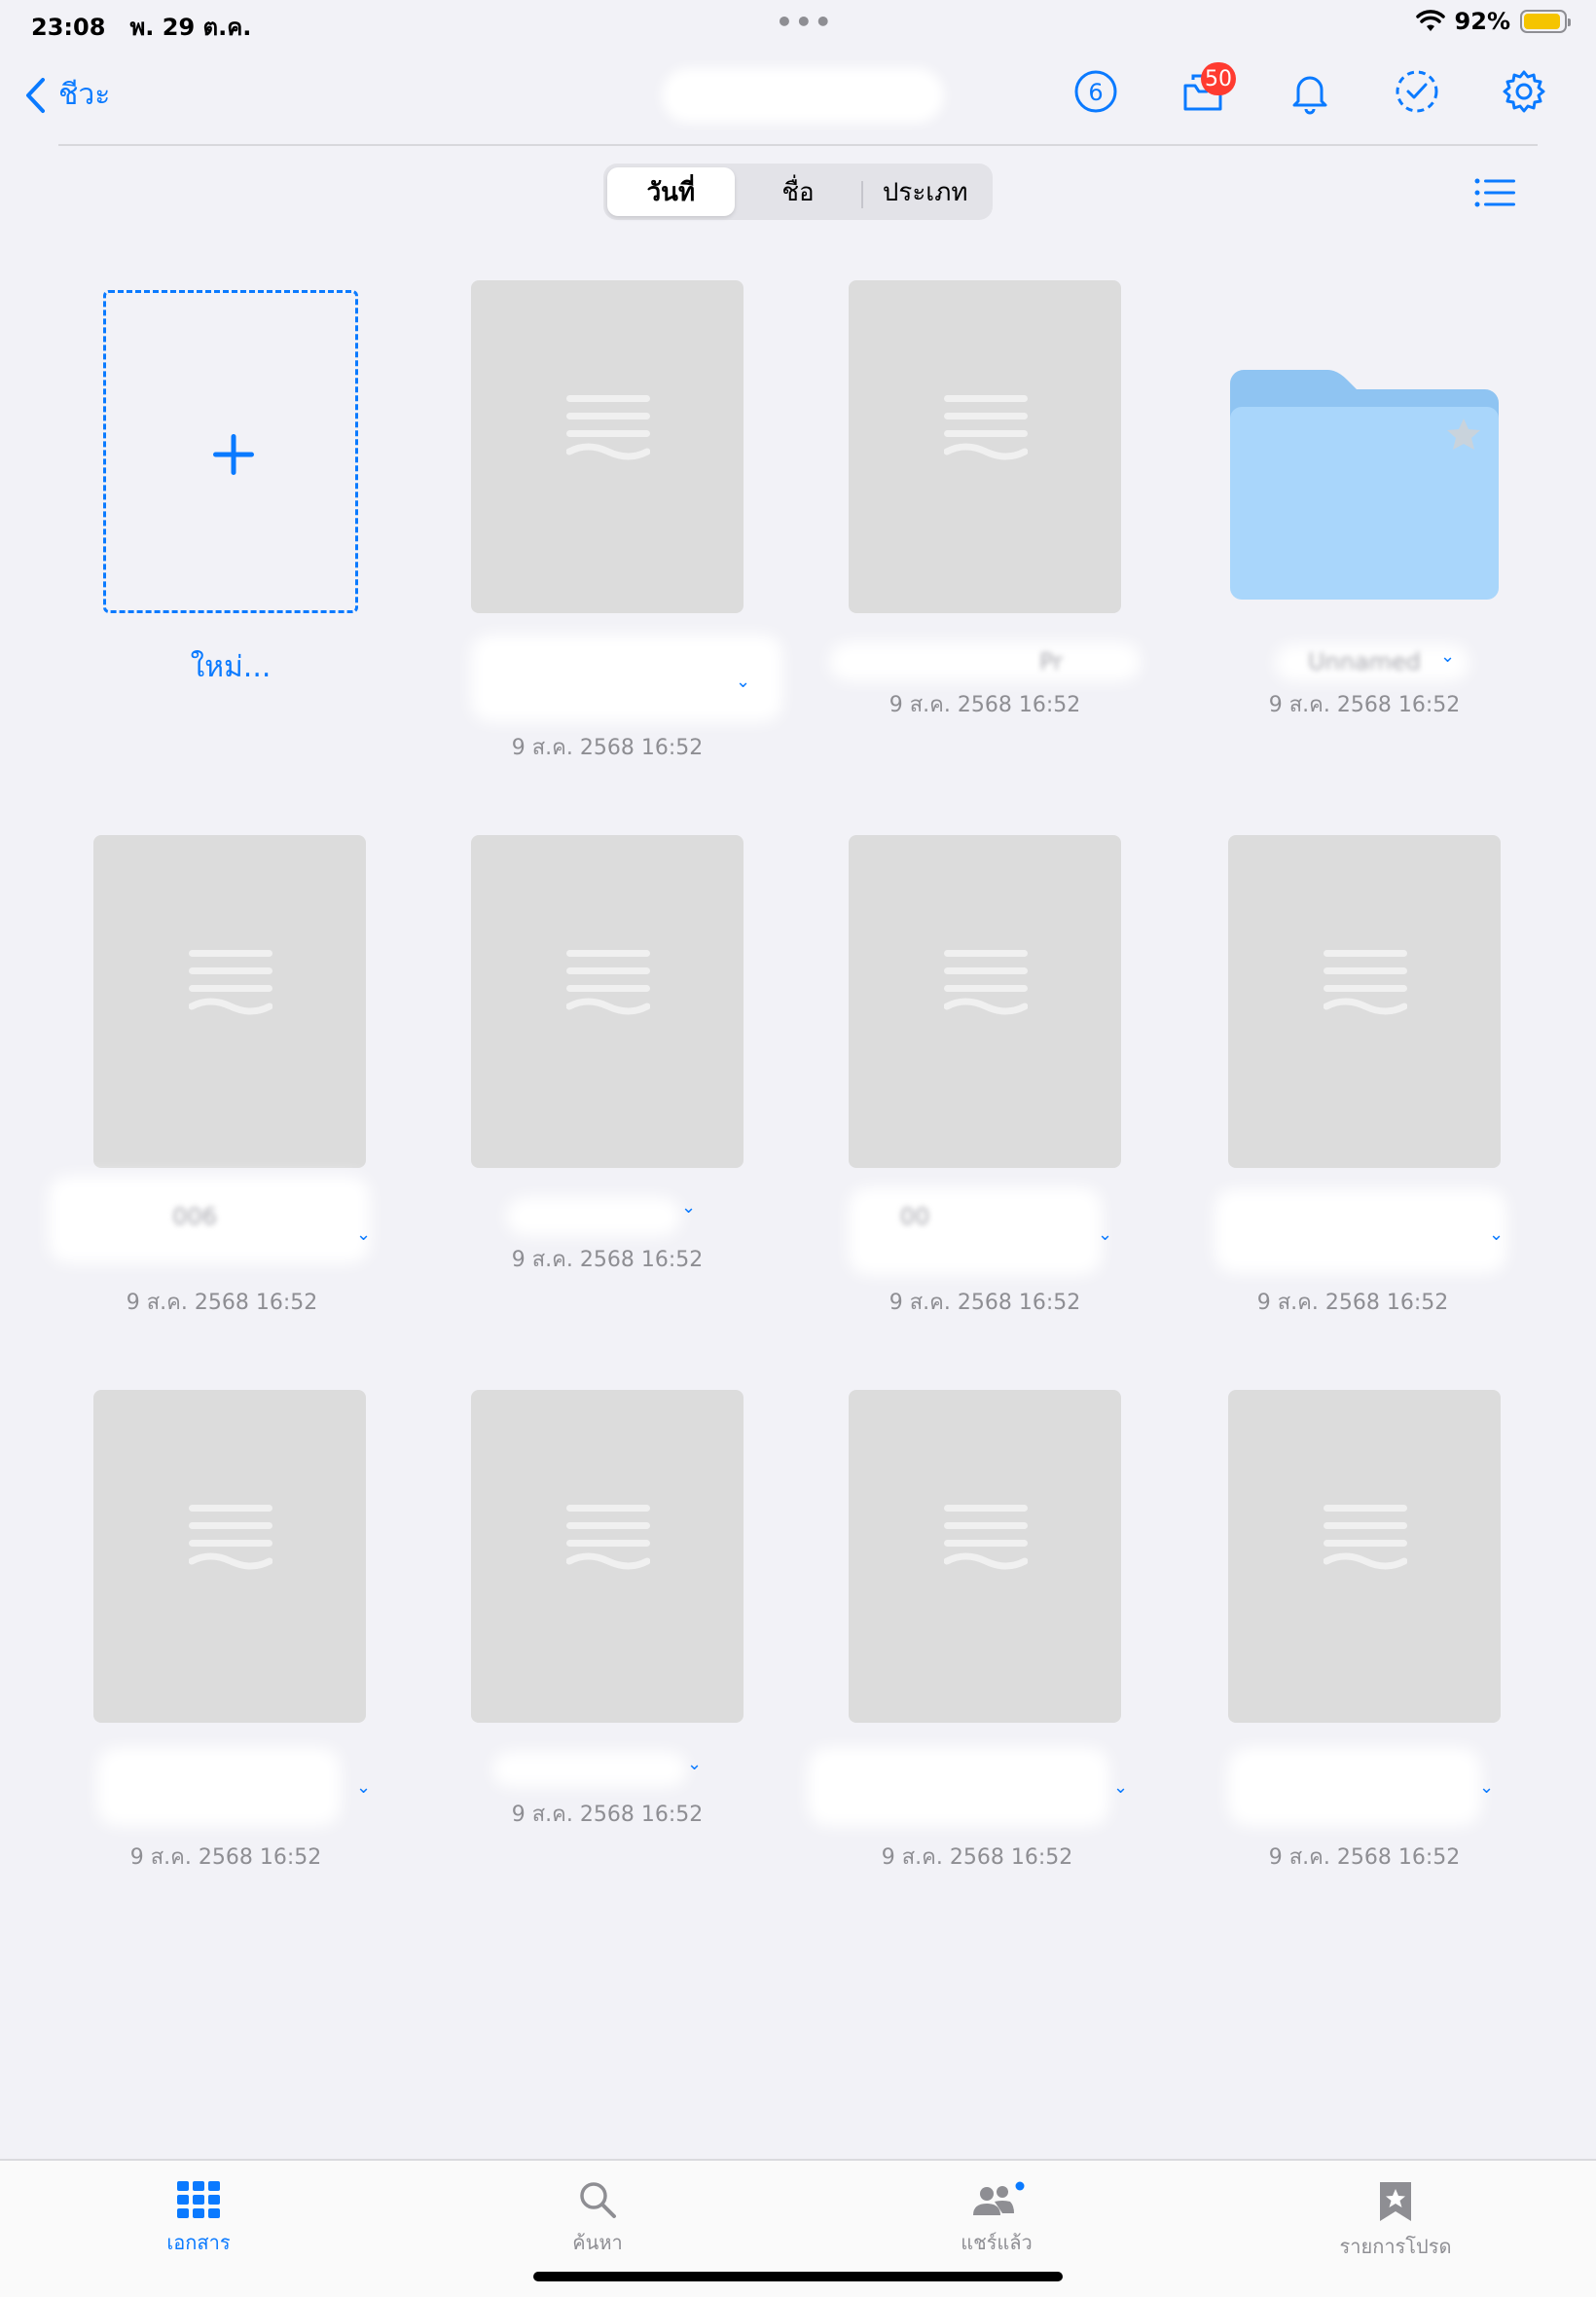 Image resolution: width=1596 pixels, height=2297 pixels. I want to click on share-count: 6, so click(1095, 92).